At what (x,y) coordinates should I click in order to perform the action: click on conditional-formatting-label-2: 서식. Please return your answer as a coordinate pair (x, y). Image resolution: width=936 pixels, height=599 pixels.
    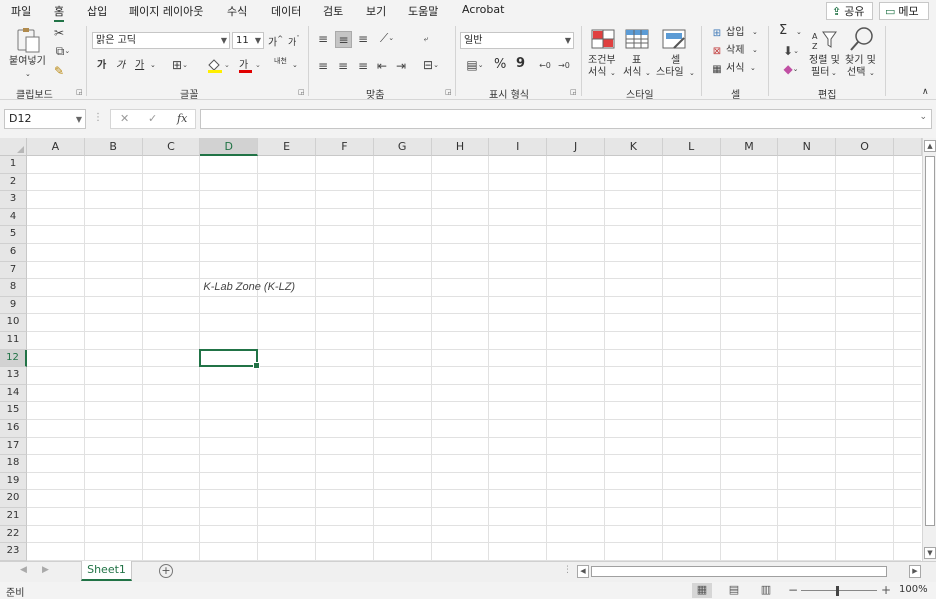
    Looking at the image, I should click on (597, 73).